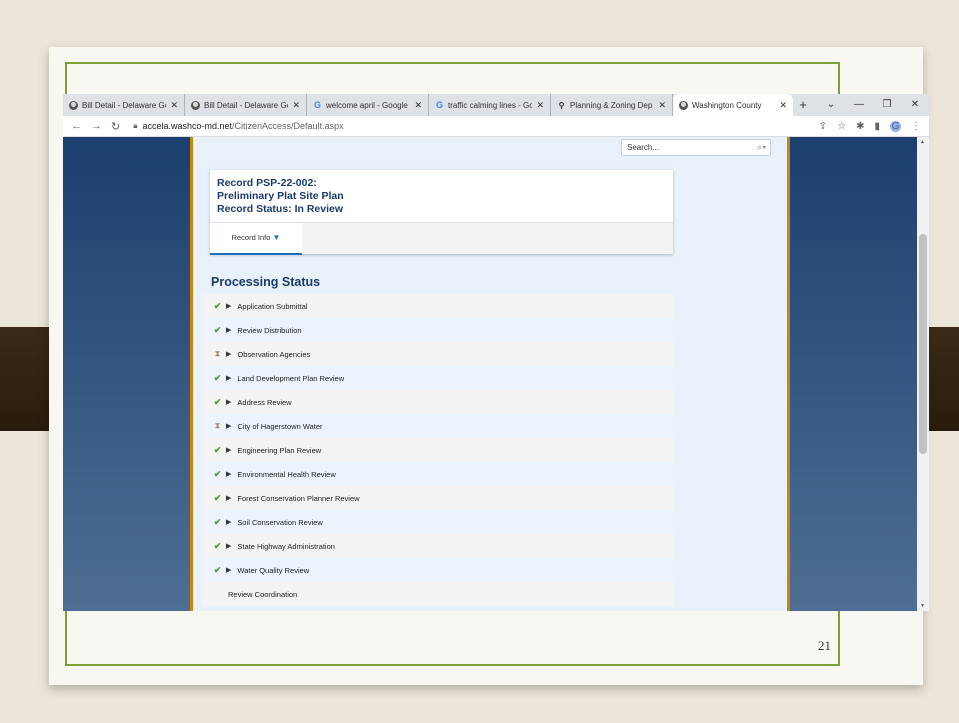 The height and width of the screenshot is (723, 959). Describe the element at coordinates (803, 105) in the screenshot. I see `new-tab-button: +` at that location.